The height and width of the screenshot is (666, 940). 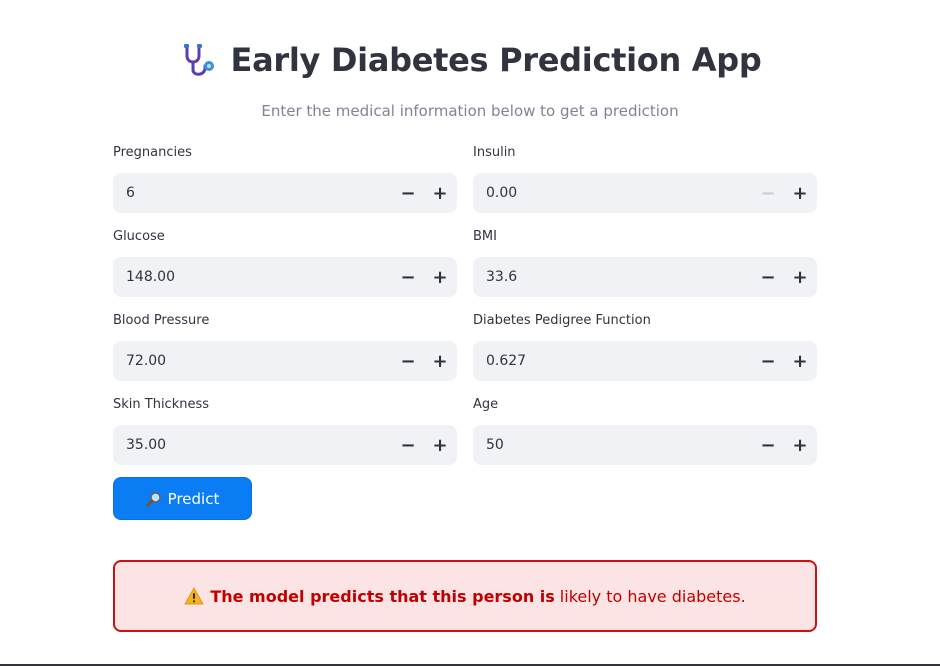 I want to click on skin-thickness-decrement-button: −, so click(x=408, y=445).